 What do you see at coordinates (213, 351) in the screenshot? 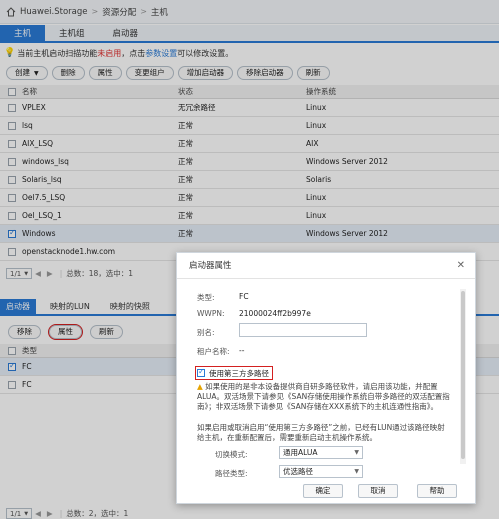
I see `tenant-label: 租户名称:` at bounding box center [213, 351].